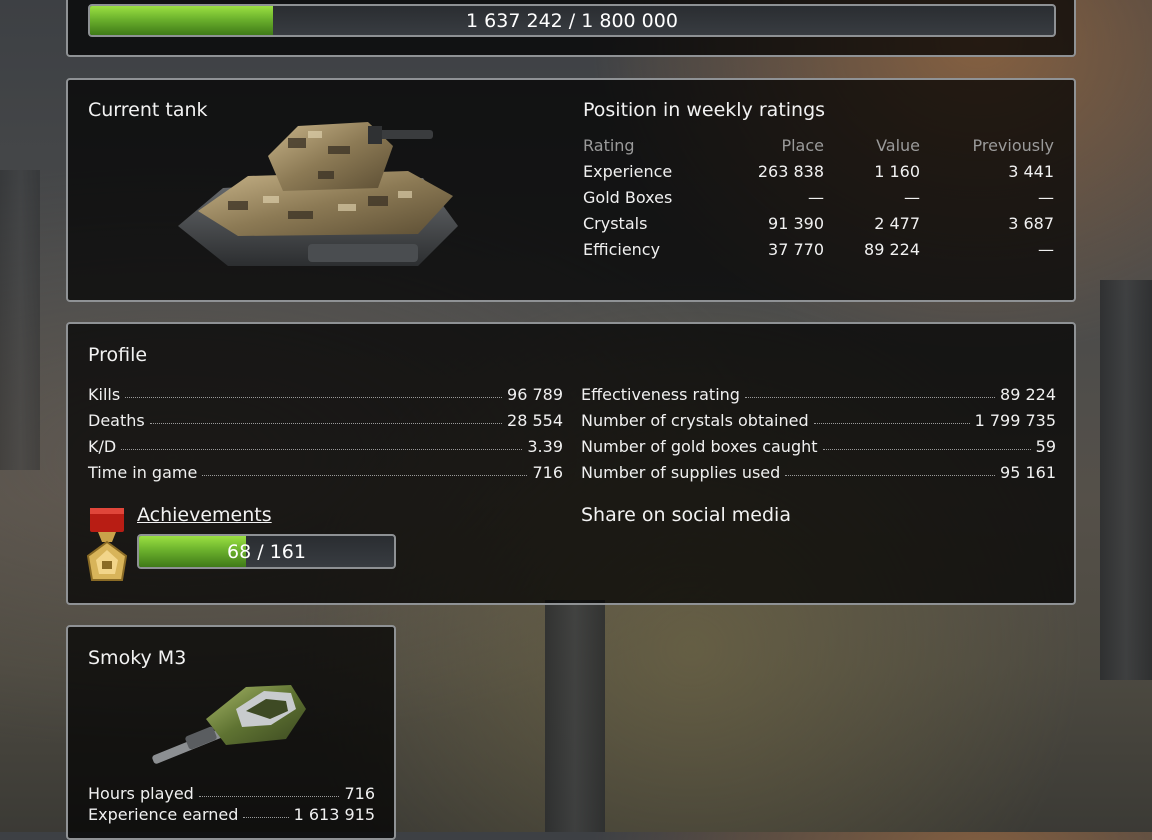 The image size is (1152, 840). Describe the element at coordinates (116, 420) in the screenshot. I see `stat-label: Deaths` at that location.